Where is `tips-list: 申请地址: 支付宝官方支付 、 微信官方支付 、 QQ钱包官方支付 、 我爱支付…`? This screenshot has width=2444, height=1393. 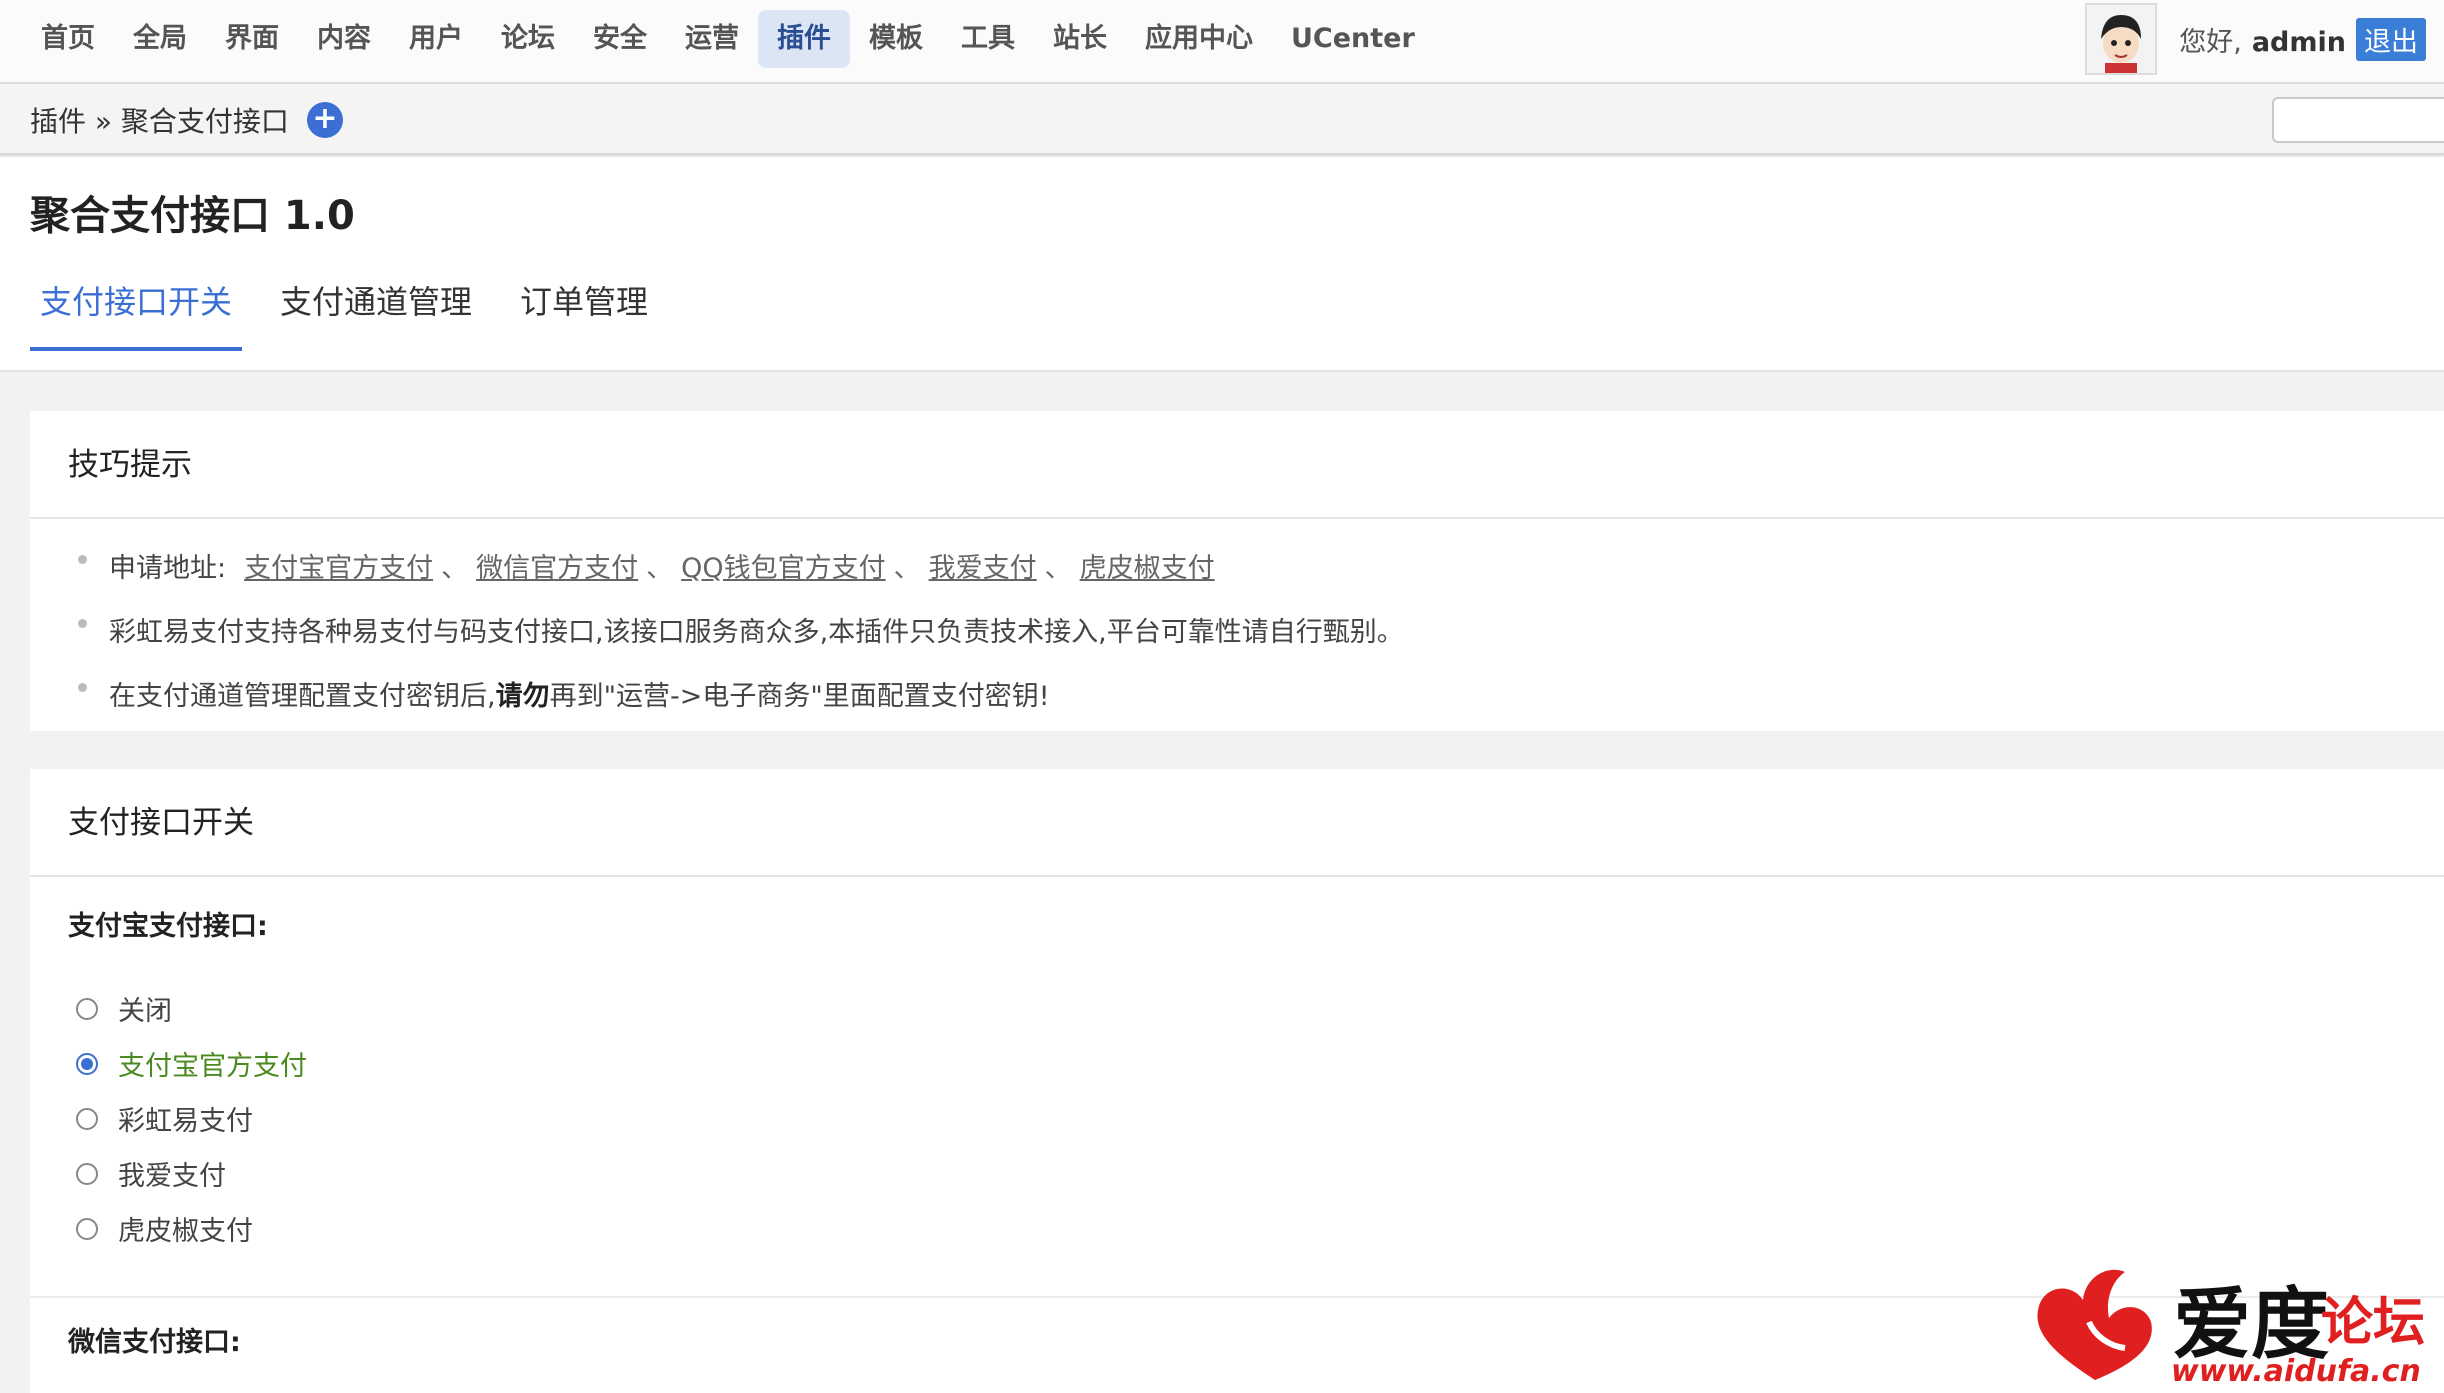 tips-list: 申请地址: 支付宝官方支付 、 微信官方支付 、 QQ钱包官方支付 、 我爱支付… is located at coordinates (1237, 624).